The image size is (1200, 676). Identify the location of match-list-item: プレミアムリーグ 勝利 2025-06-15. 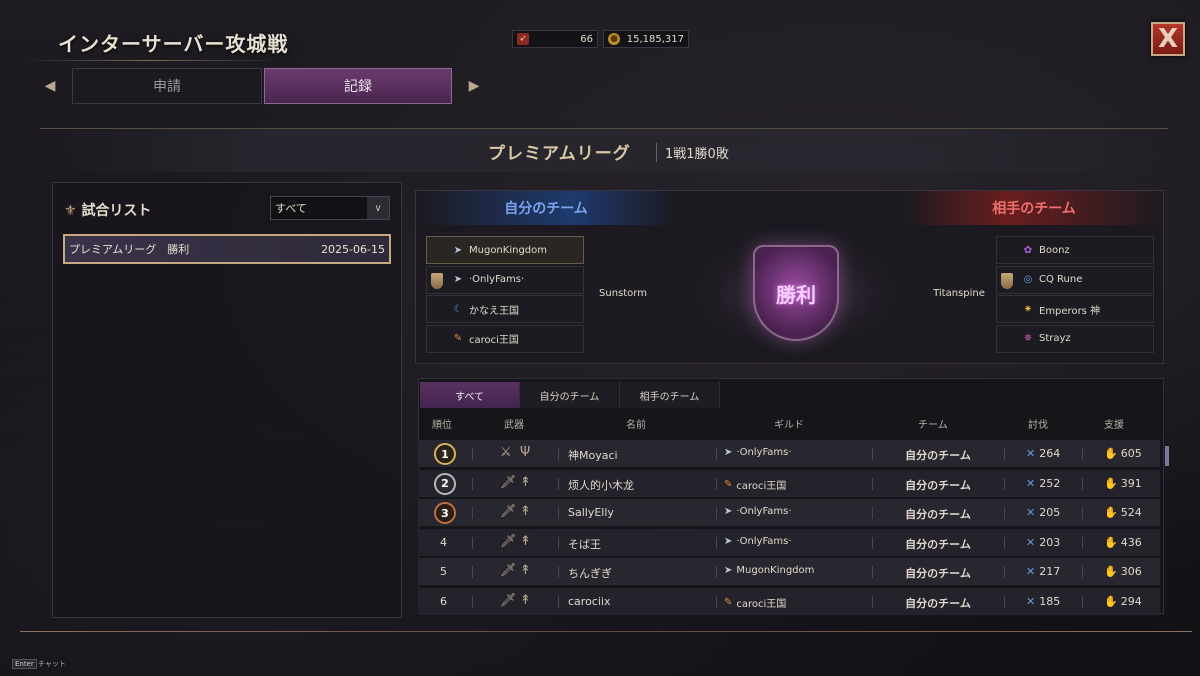
(227, 249).